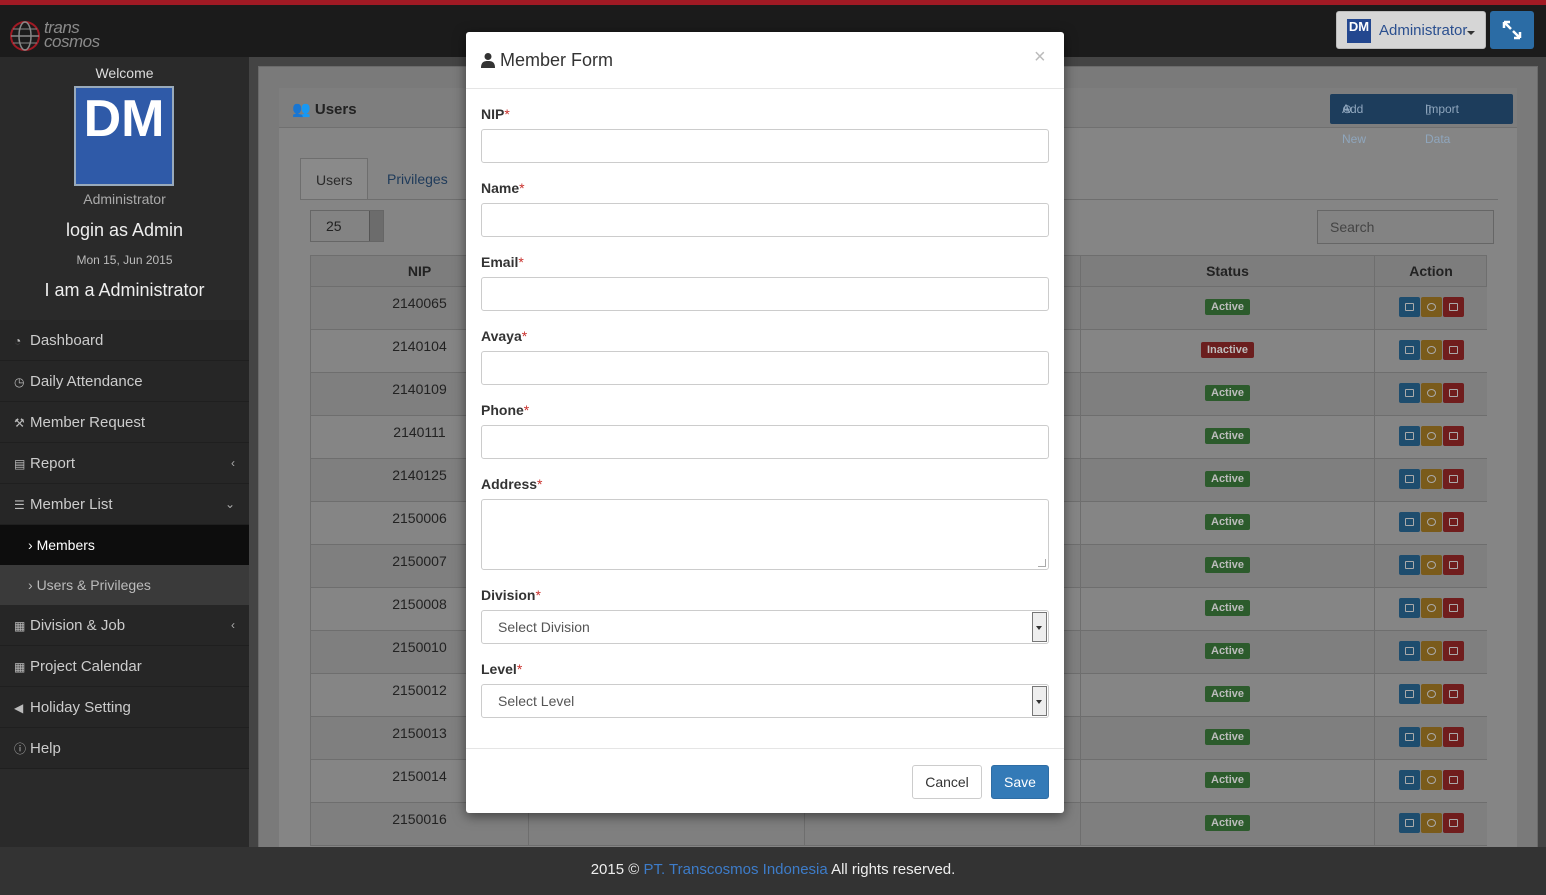  I want to click on fullscreen-button, so click(1512, 30).